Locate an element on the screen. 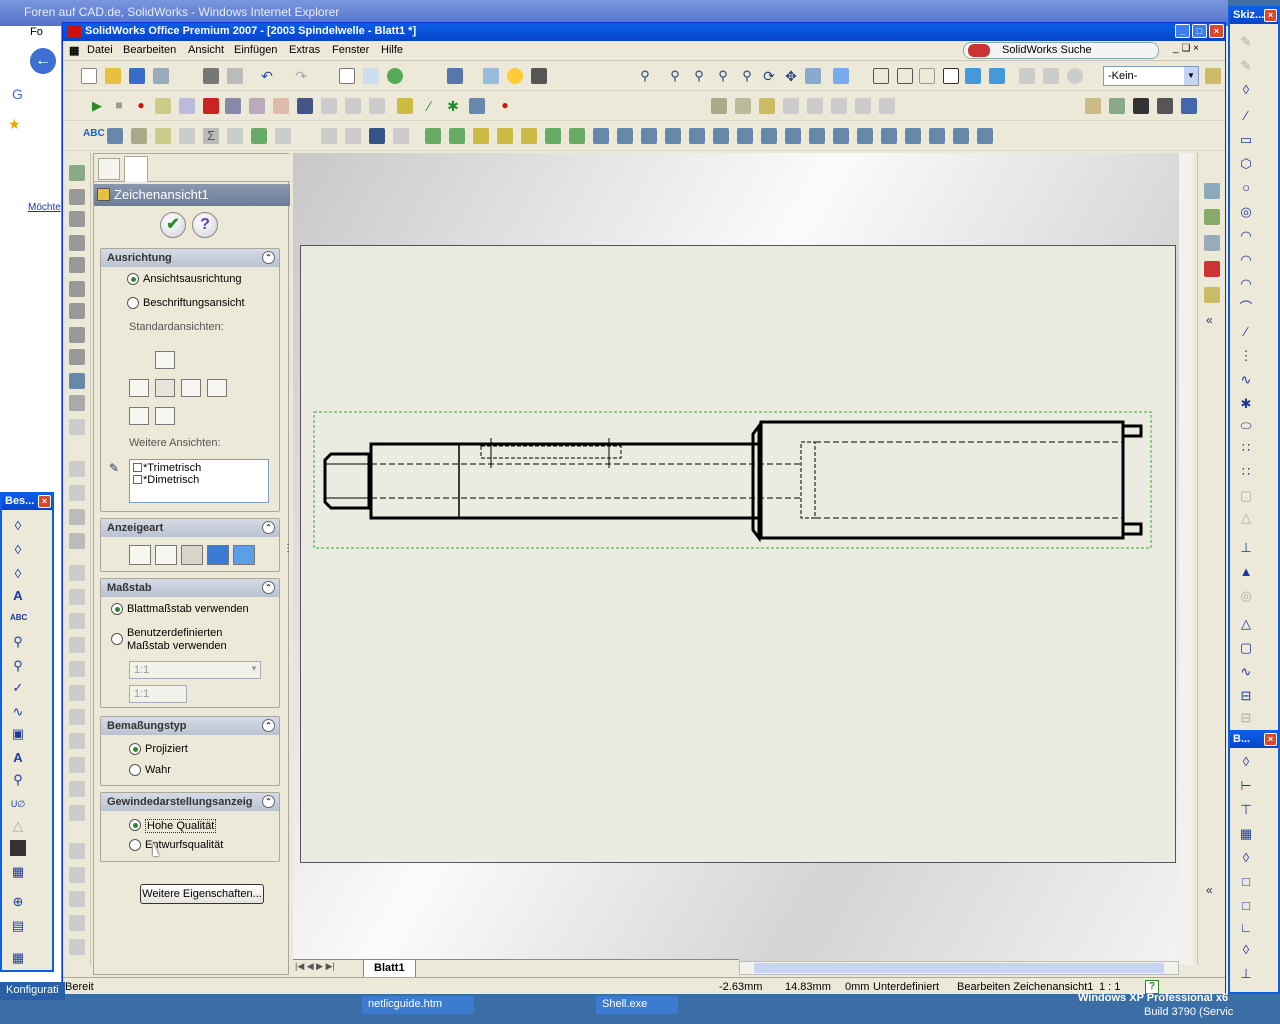  line-style-icon is located at coordinates (1117, 106).